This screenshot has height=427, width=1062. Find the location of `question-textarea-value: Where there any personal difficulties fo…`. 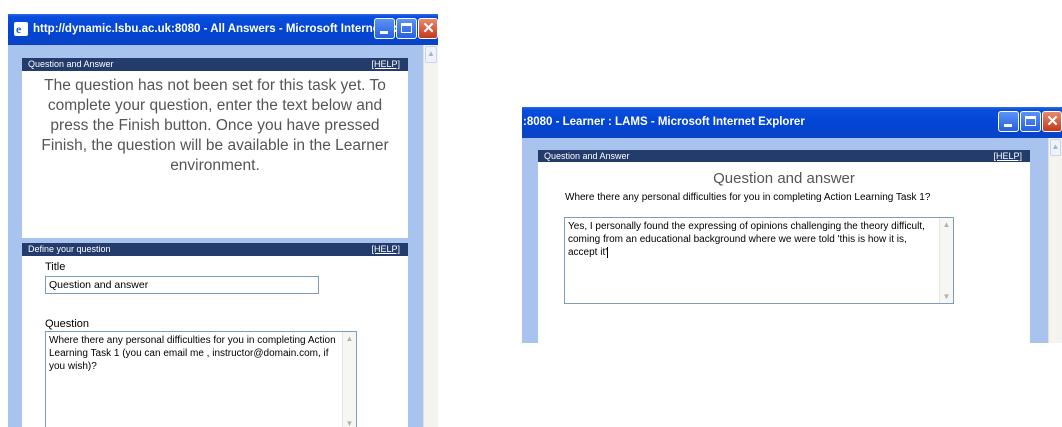

question-textarea-value: Where there any personal difficulties fo… is located at coordinates (192, 353).